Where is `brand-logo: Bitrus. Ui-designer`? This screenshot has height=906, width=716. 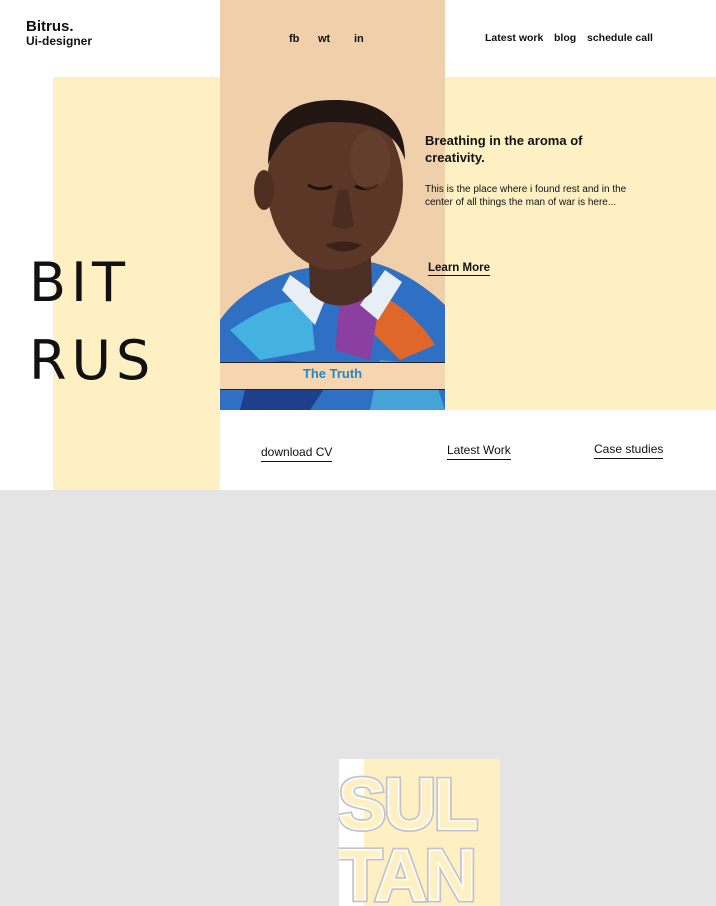 brand-logo: Bitrus. Ui-designer is located at coordinates (59, 33).